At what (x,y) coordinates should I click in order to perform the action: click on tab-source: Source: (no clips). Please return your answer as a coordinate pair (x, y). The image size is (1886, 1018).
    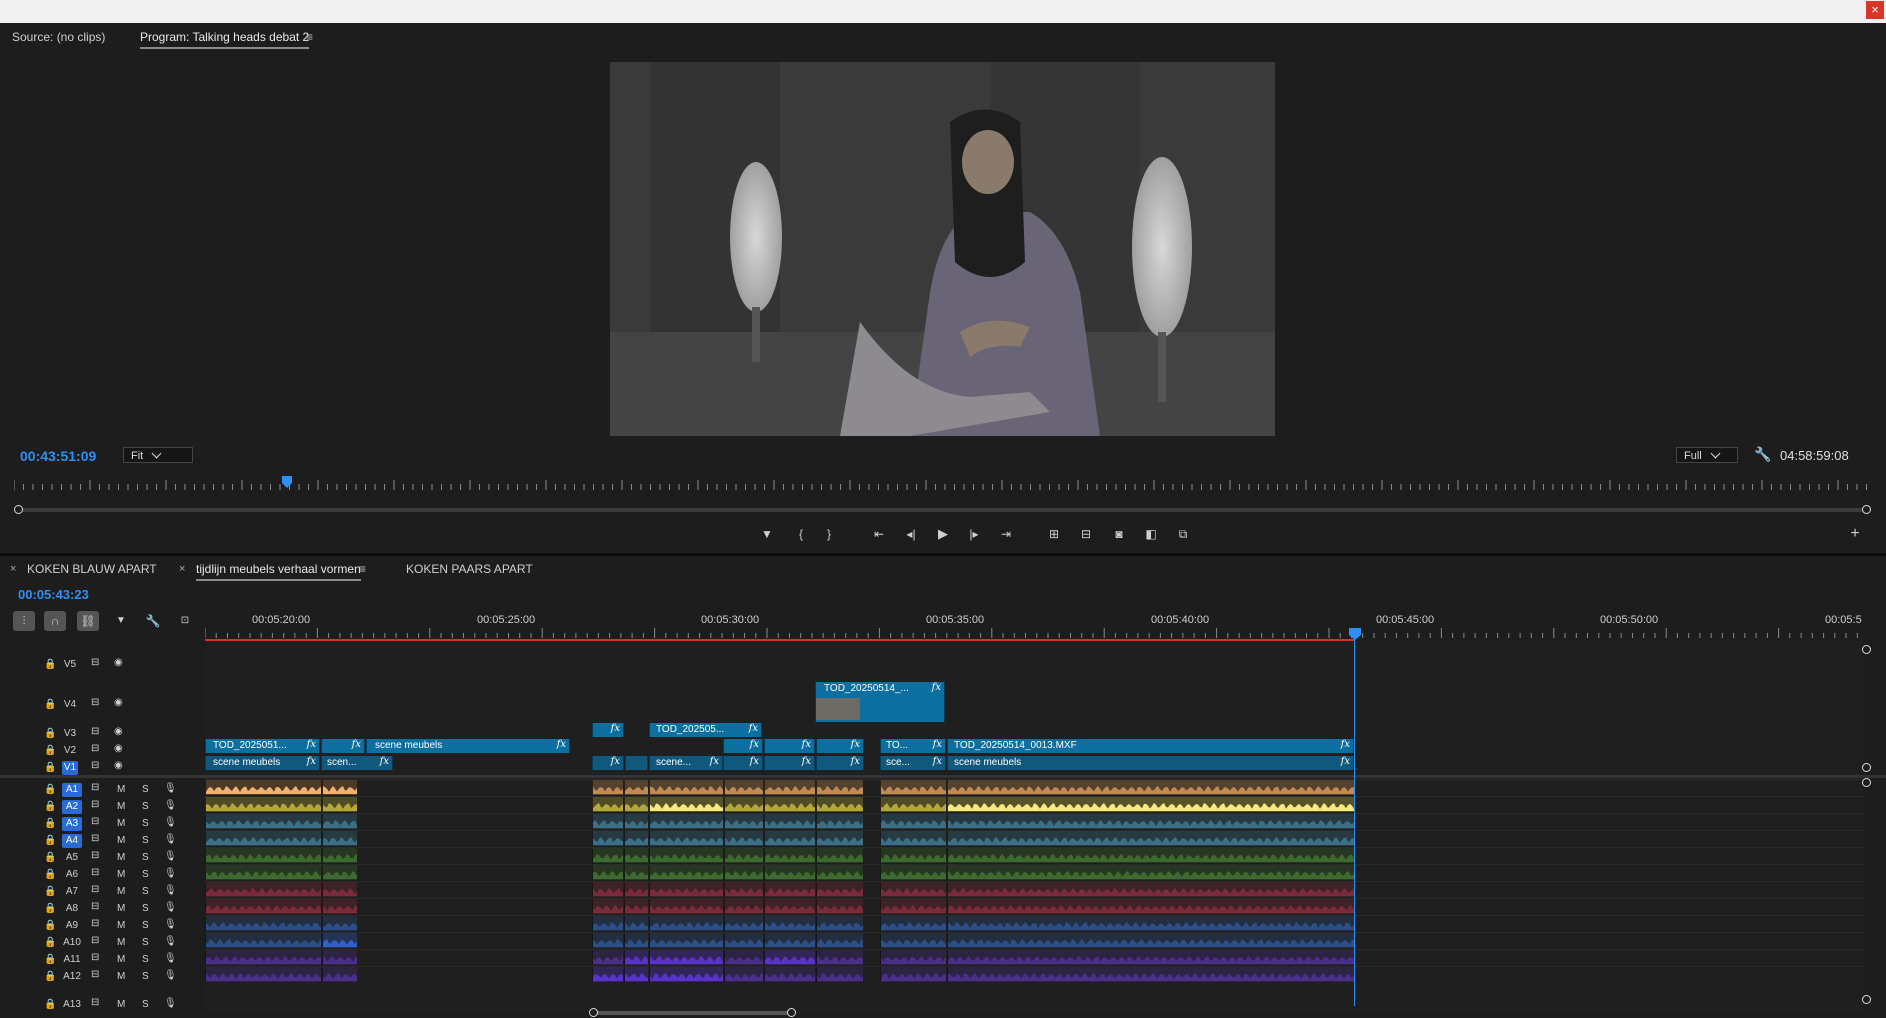
    Looking at the image, I should click on (58, 37).